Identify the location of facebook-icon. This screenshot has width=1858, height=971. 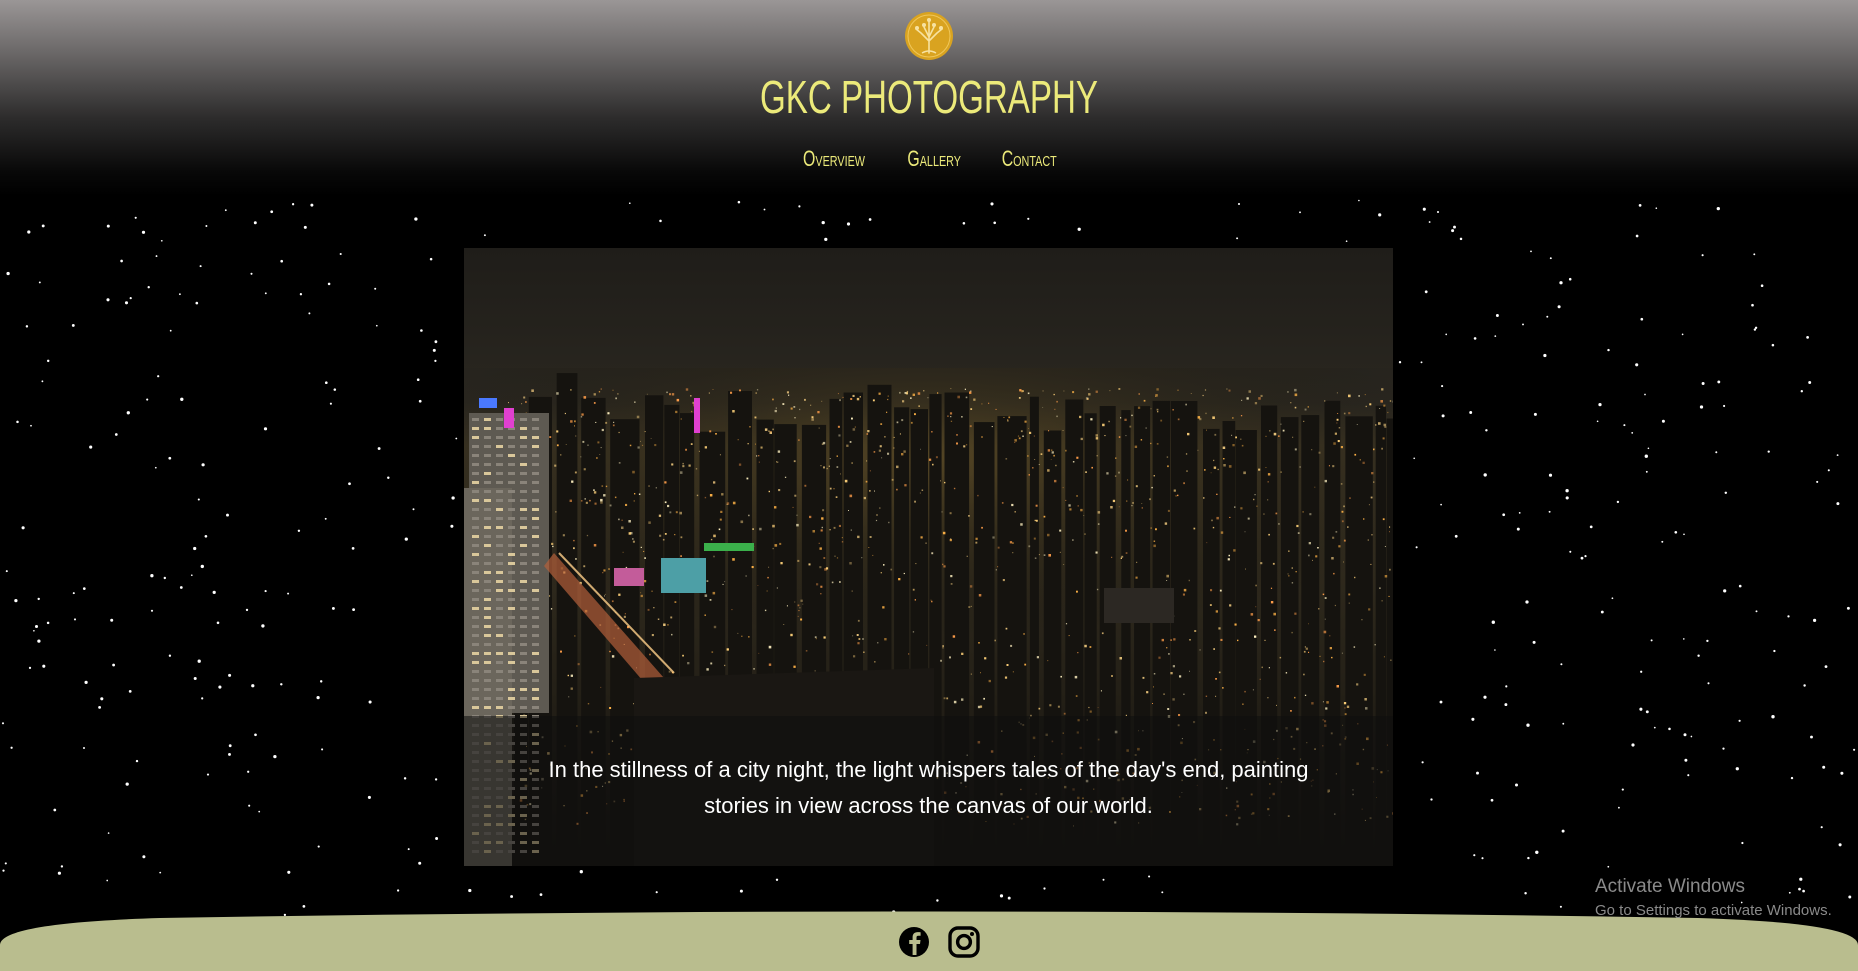
(914, 942).